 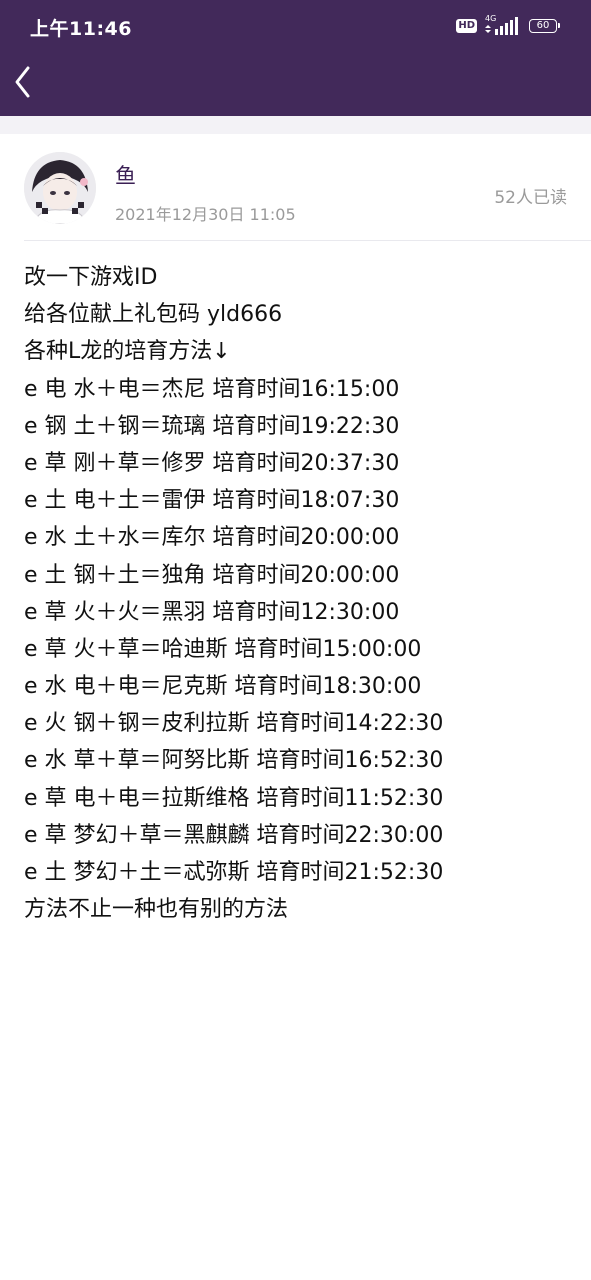 What do you see at coordinates (307, 240) in the screenshot?
I see `header-divider` at bounding box center [307, 240].